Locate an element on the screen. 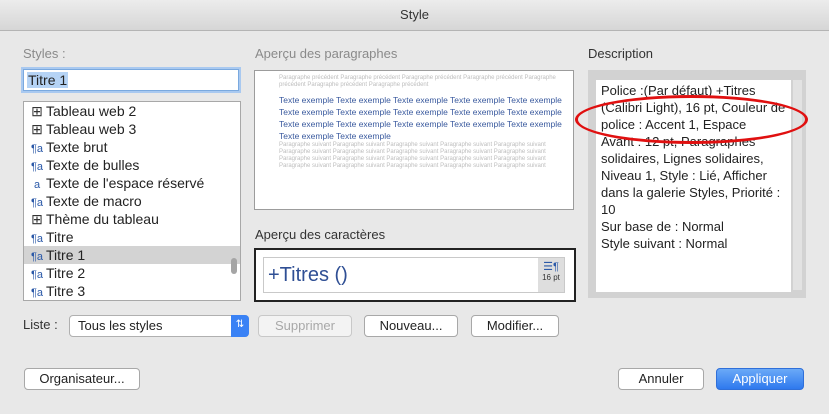  style-type-badge: ☰¶ 16 pt is located at coordinates (551, 275).